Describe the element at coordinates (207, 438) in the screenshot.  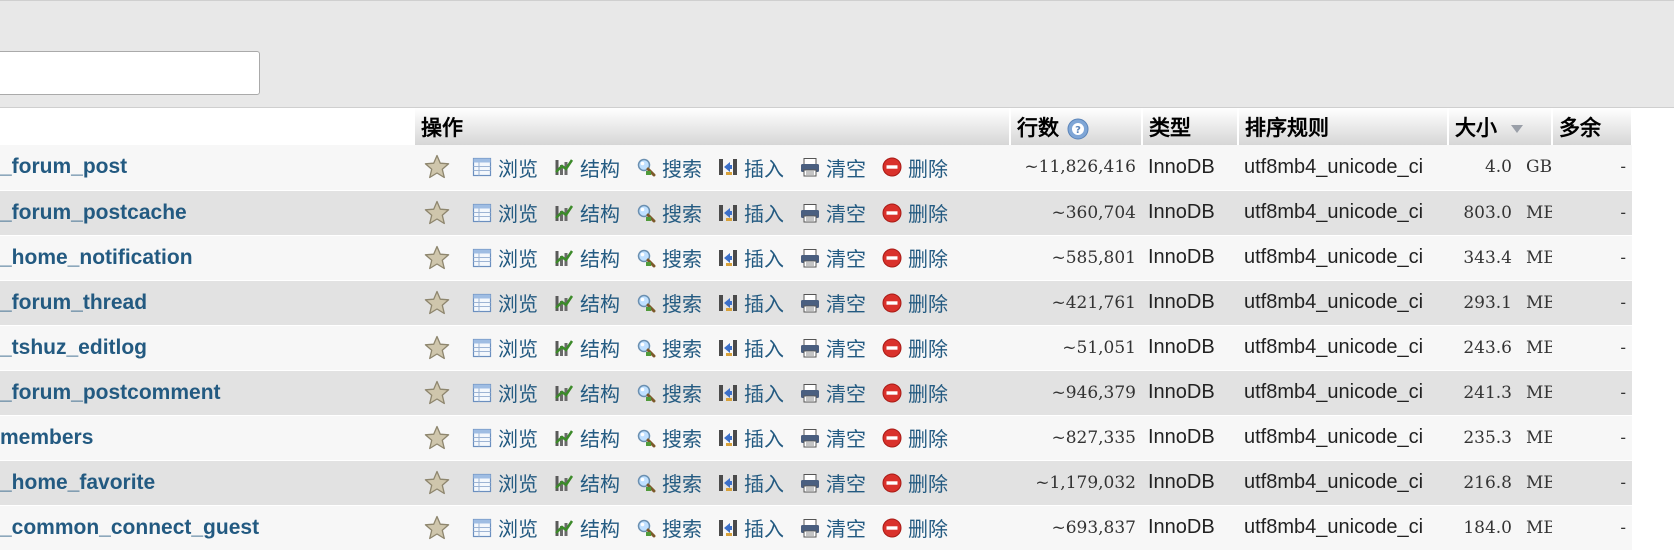
I see `table-name-link: members` at that location.